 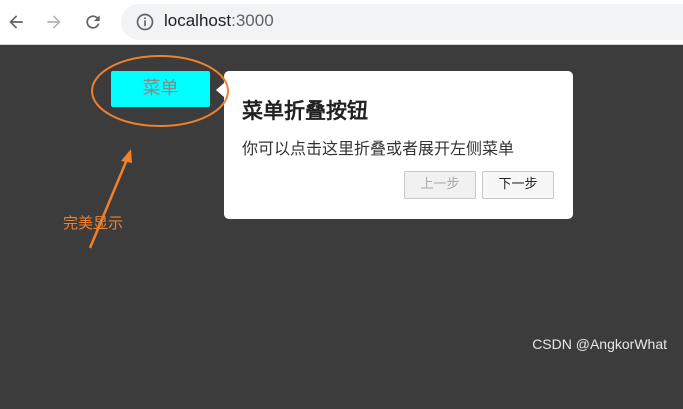 I want to click on menu-collapse-button: 菜单, so click(x=160, y=89).